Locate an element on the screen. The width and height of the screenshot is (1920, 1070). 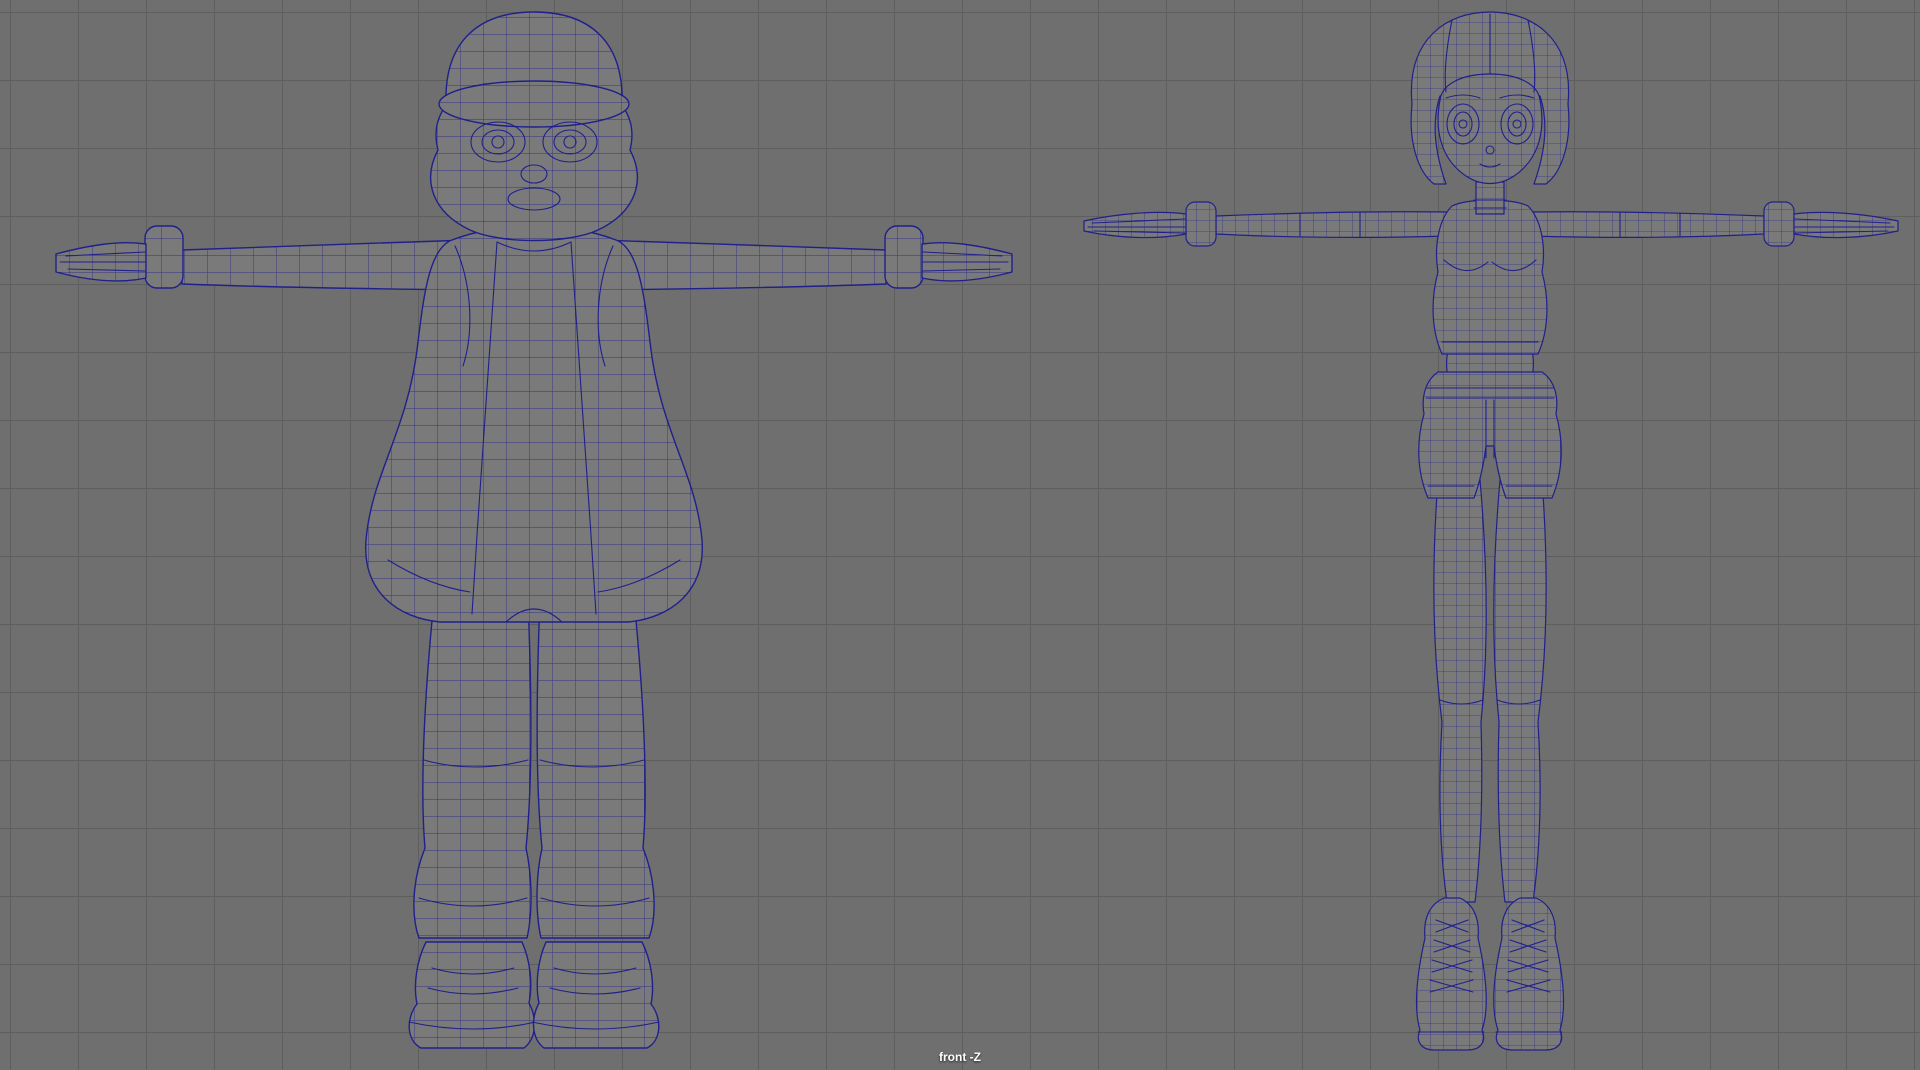
viewport-axis-label: front -Z is located at coordinates (960, 1057).